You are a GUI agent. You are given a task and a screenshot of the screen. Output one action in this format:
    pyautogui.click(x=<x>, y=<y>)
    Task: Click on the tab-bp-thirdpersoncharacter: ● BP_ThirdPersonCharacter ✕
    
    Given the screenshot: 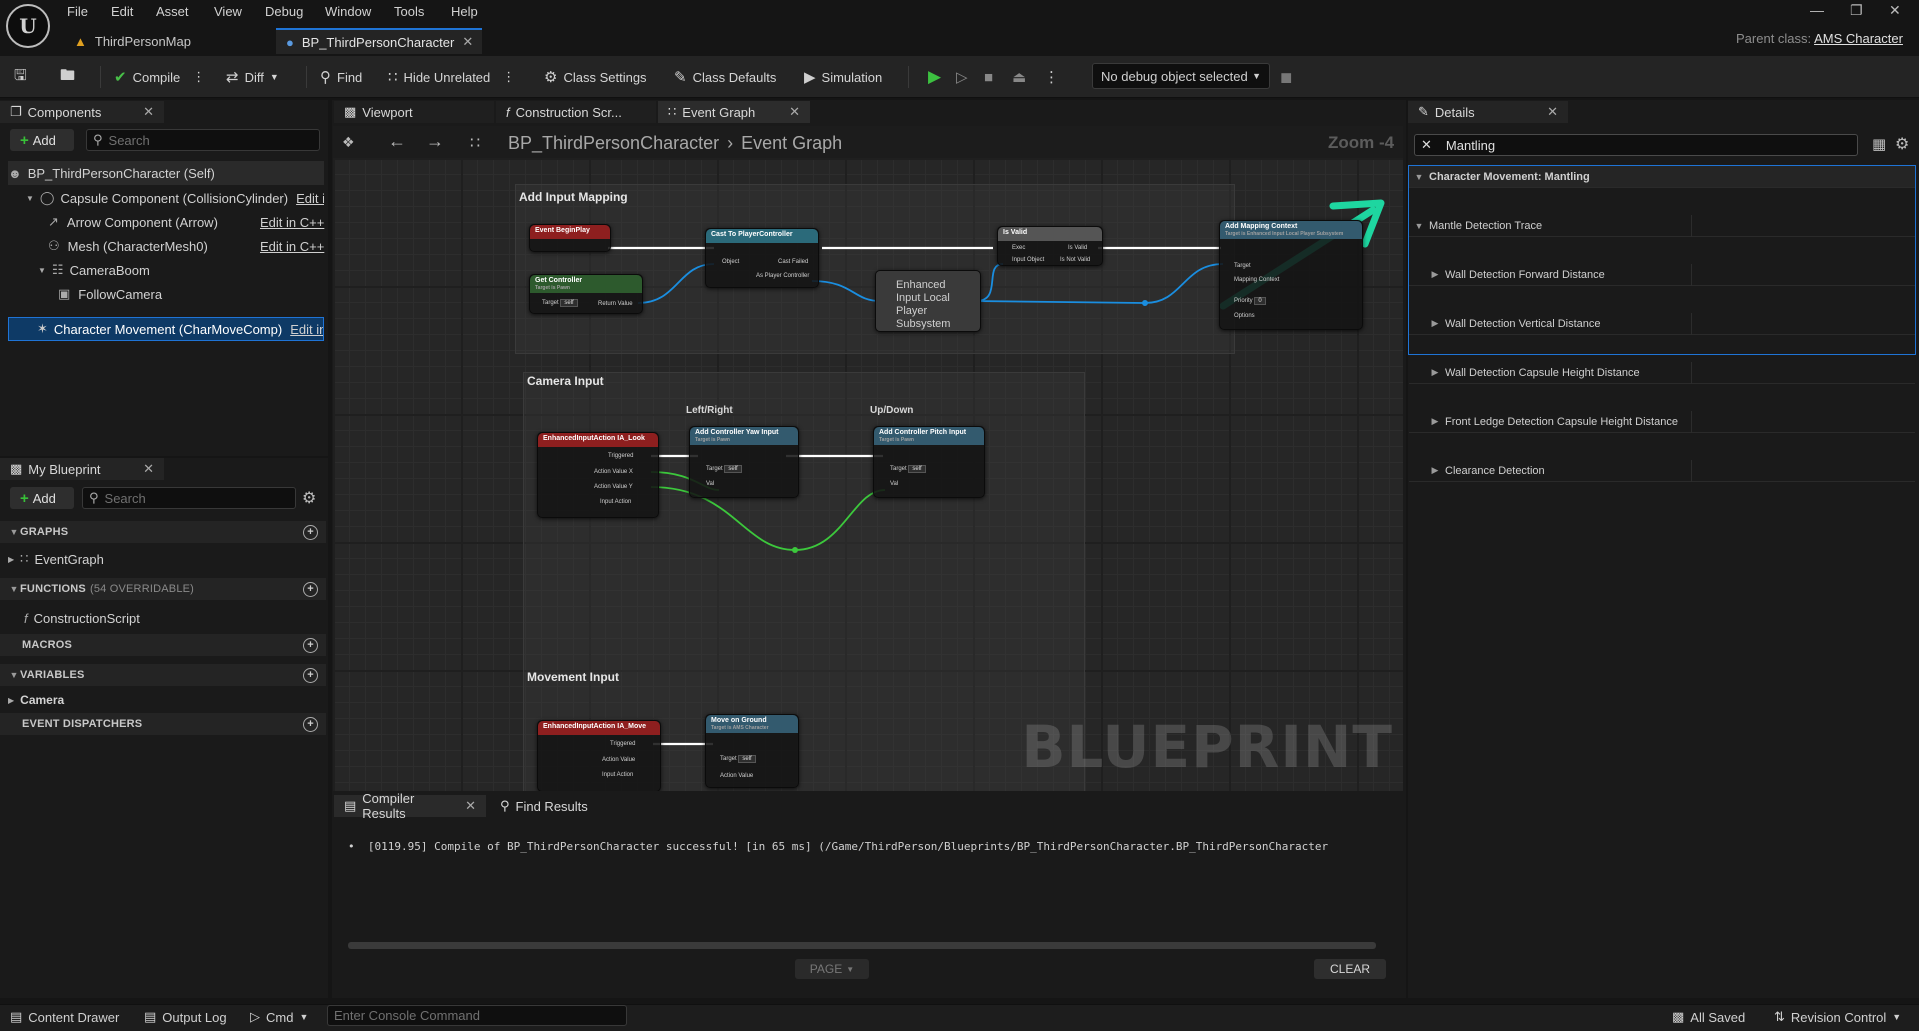 What is the action you would take?
    pyautogui.click(x=379, y=41)
    